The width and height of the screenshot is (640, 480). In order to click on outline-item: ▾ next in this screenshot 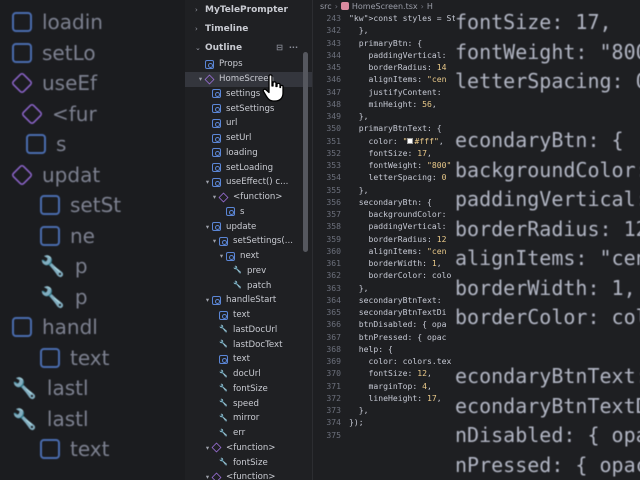, I will do `click(248, 256)`.